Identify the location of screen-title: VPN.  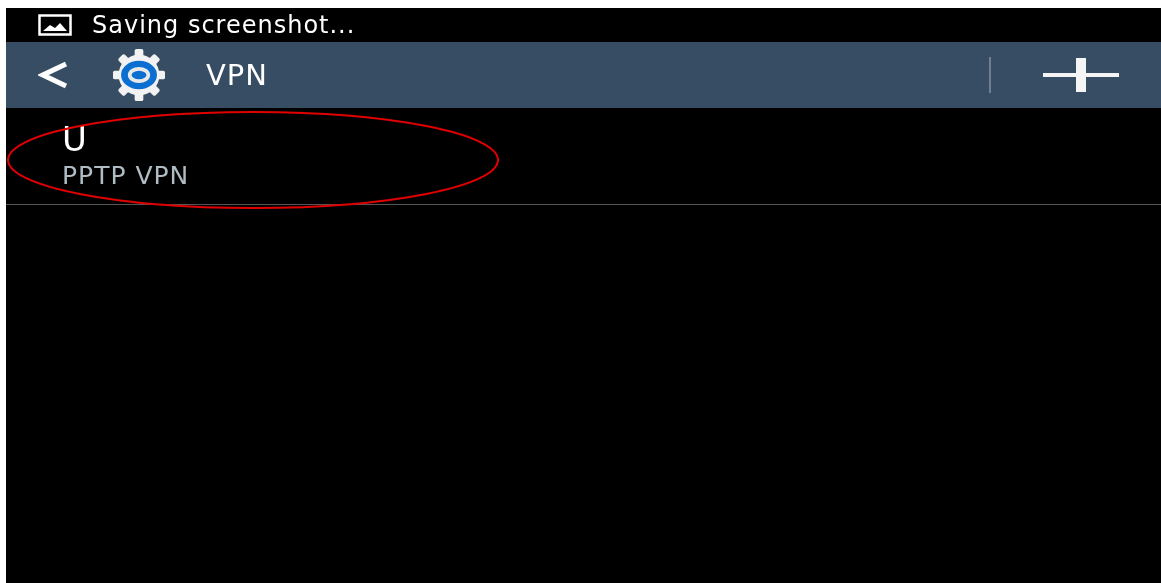
(237, 75).